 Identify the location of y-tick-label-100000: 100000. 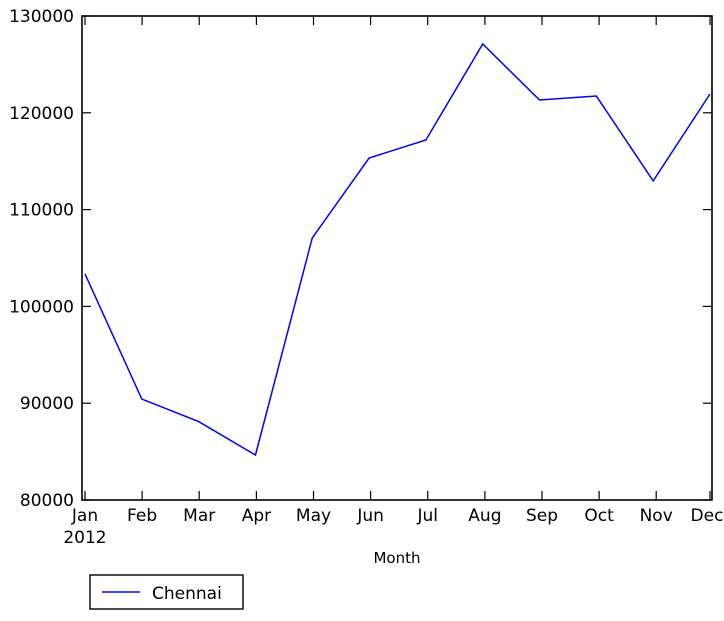
(41, 307).